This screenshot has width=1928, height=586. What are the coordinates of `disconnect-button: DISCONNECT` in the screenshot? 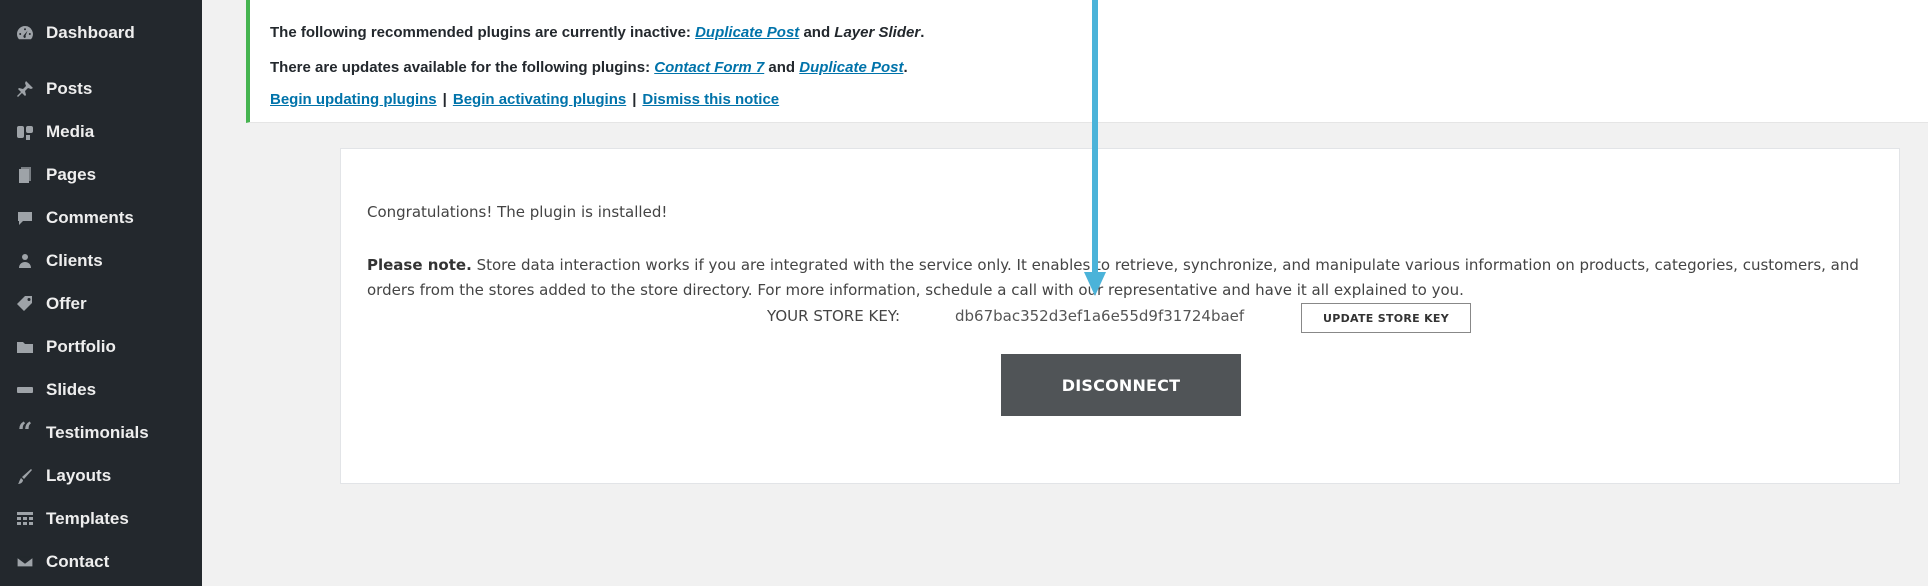 It's located at (1121, 385).